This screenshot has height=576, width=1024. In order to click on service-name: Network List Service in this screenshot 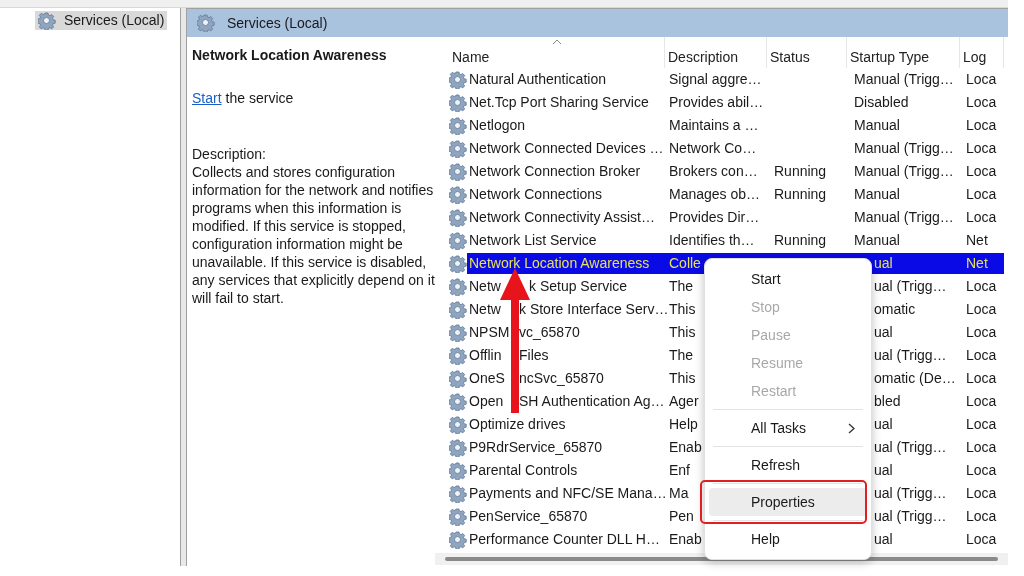, I will do `click(532, 240)`.